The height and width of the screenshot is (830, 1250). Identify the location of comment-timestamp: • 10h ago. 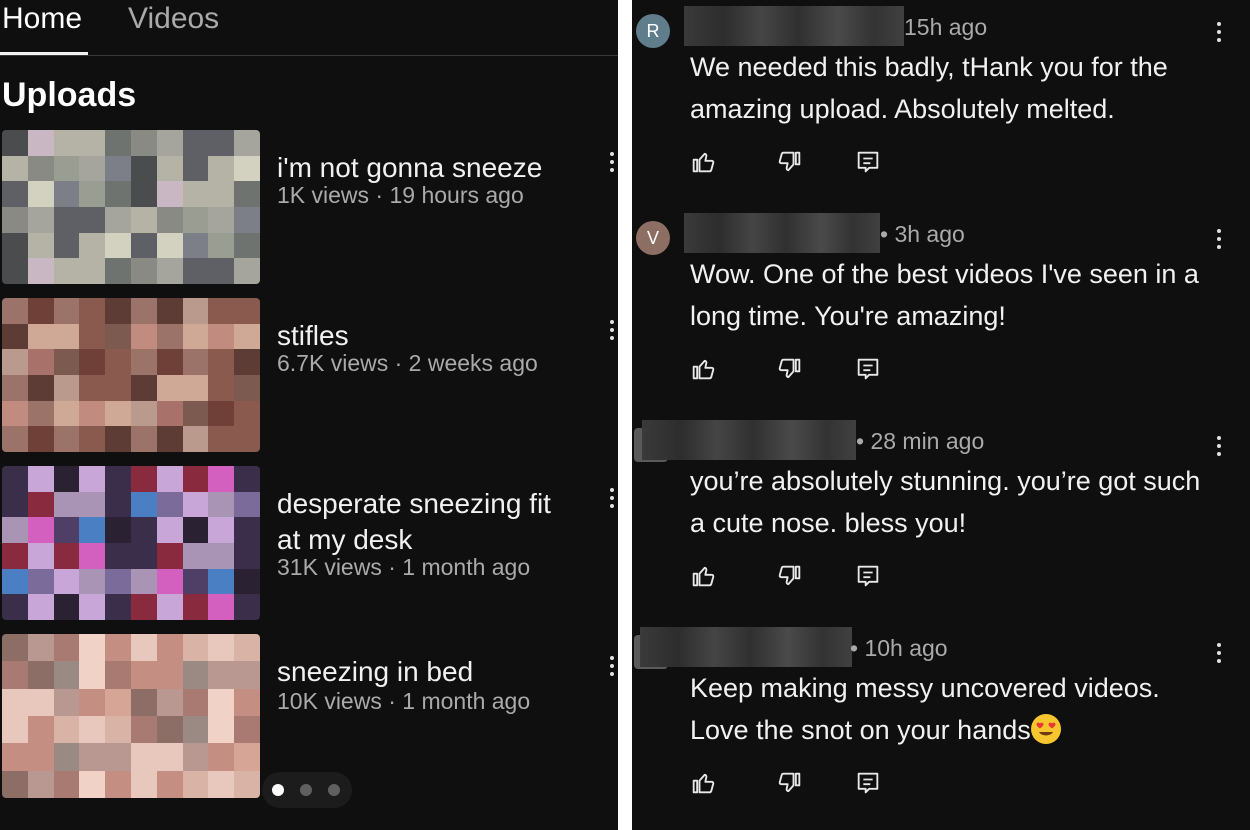
(899, 648).